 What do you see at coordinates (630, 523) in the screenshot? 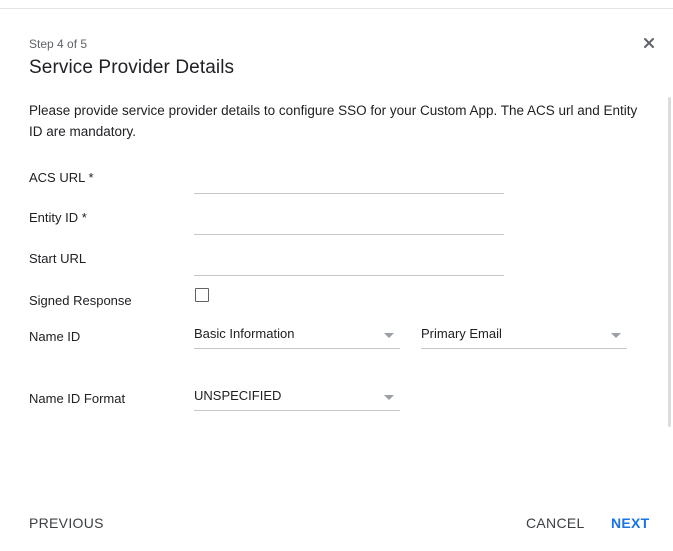
I see `next-button: NEXT` at bounding box center [630, 523].